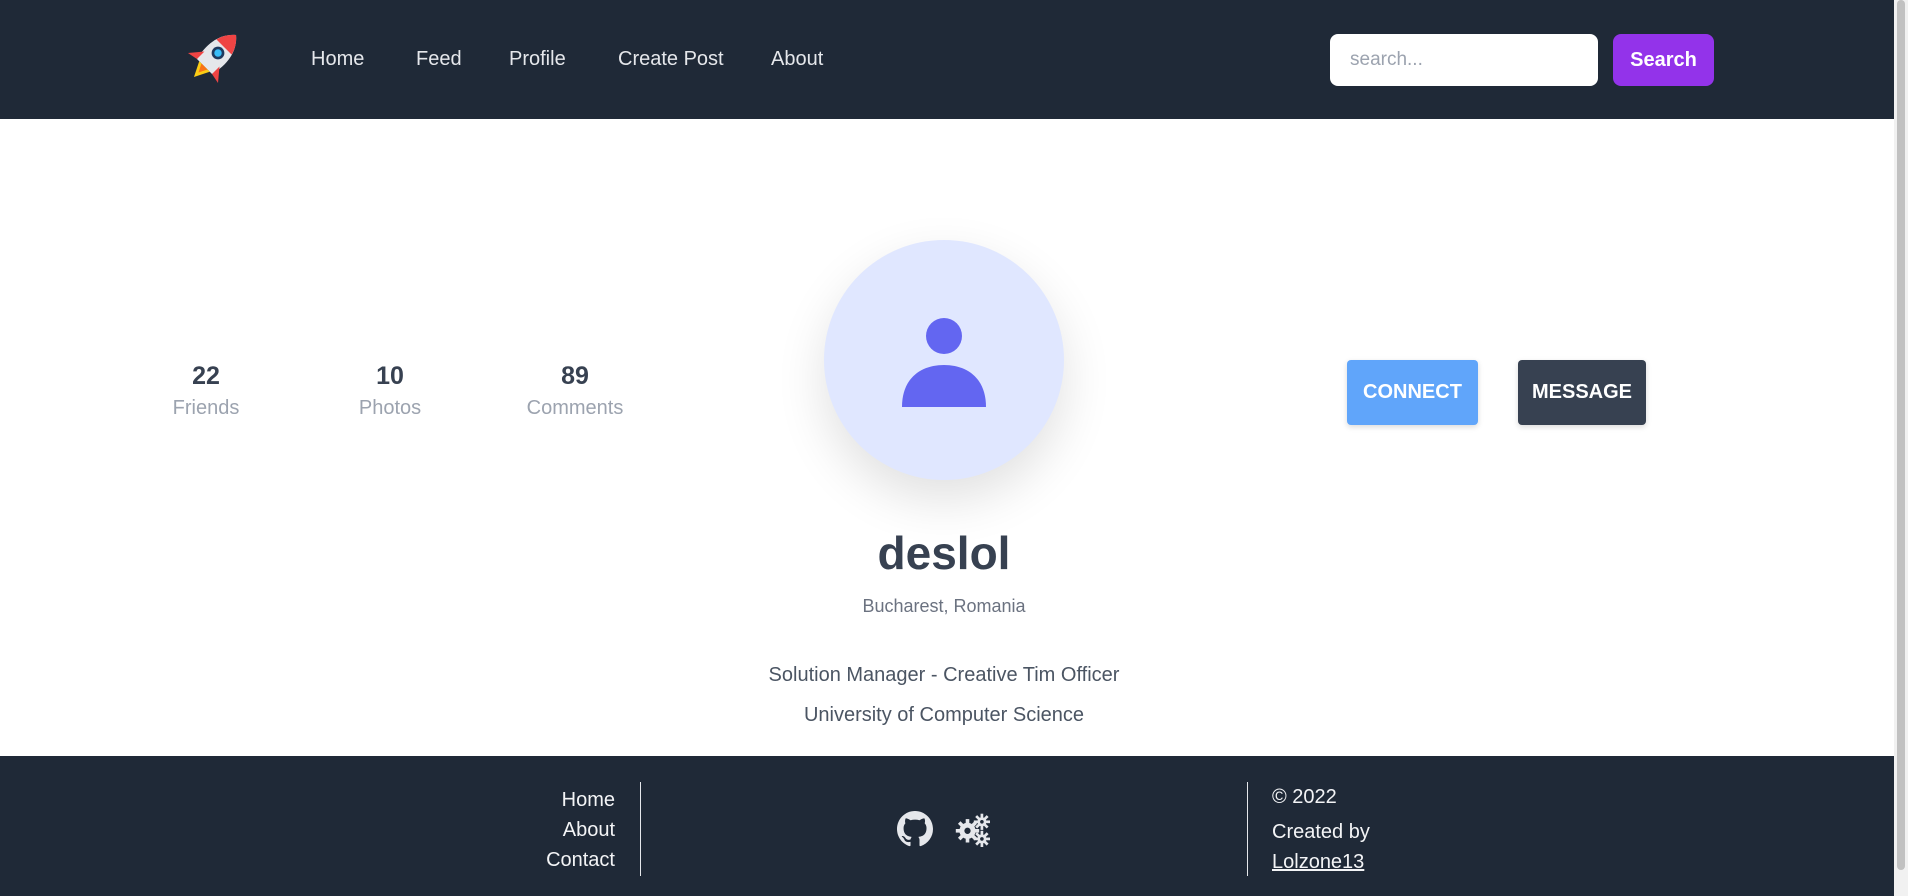  Describe the element at coordinates (1901, 435) in the screenshot. I see `scrollbar-thumb` at that location.